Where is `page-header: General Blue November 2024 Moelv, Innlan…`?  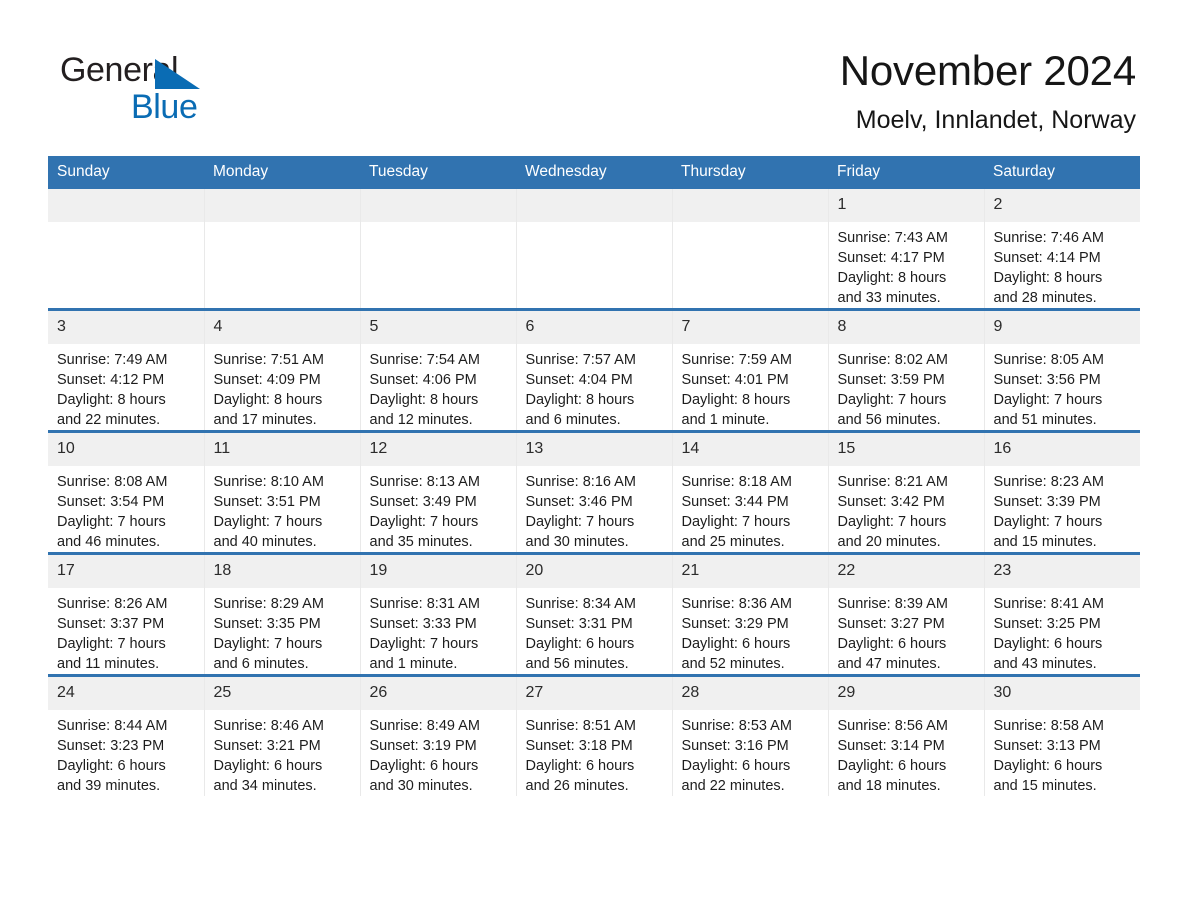 page-header: General Blue November 2024 Moelv, Innlan… is located at coordinates (594, 67).